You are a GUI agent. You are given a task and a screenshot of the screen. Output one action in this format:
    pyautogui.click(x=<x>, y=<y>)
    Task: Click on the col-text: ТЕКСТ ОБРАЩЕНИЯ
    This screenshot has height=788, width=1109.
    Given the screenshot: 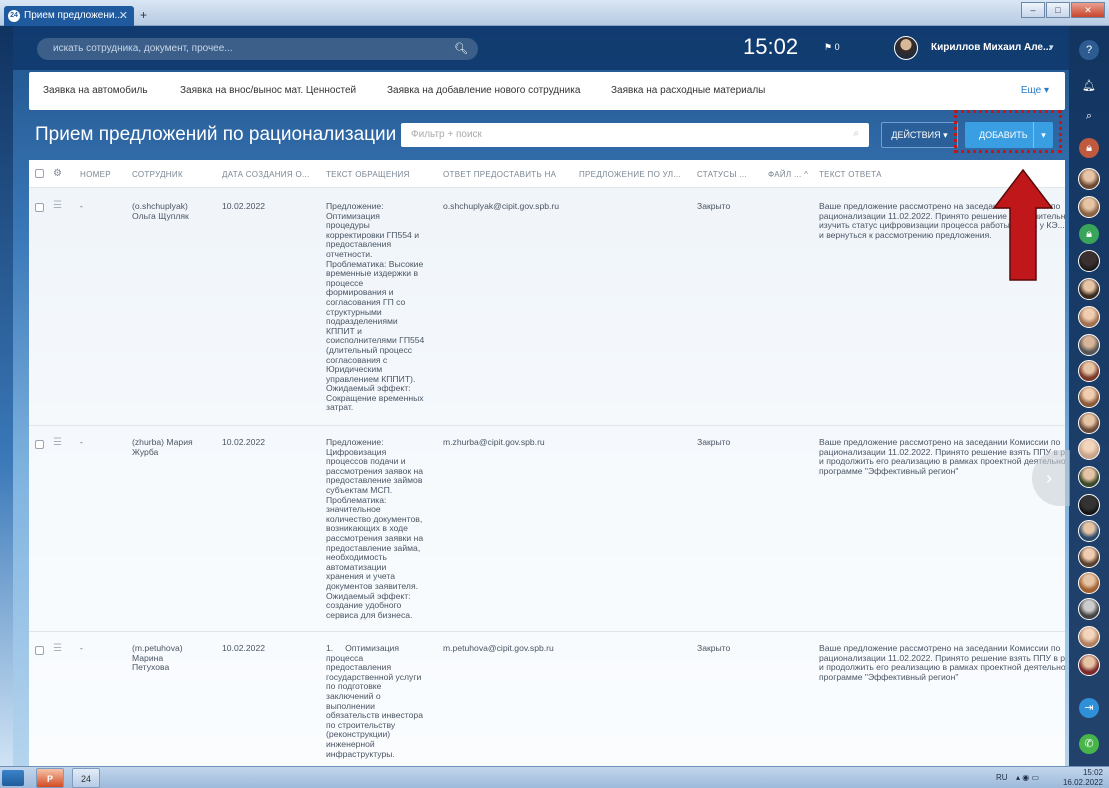 What is the action you would take?
    pyautogui.click(x=368, y=174)
    